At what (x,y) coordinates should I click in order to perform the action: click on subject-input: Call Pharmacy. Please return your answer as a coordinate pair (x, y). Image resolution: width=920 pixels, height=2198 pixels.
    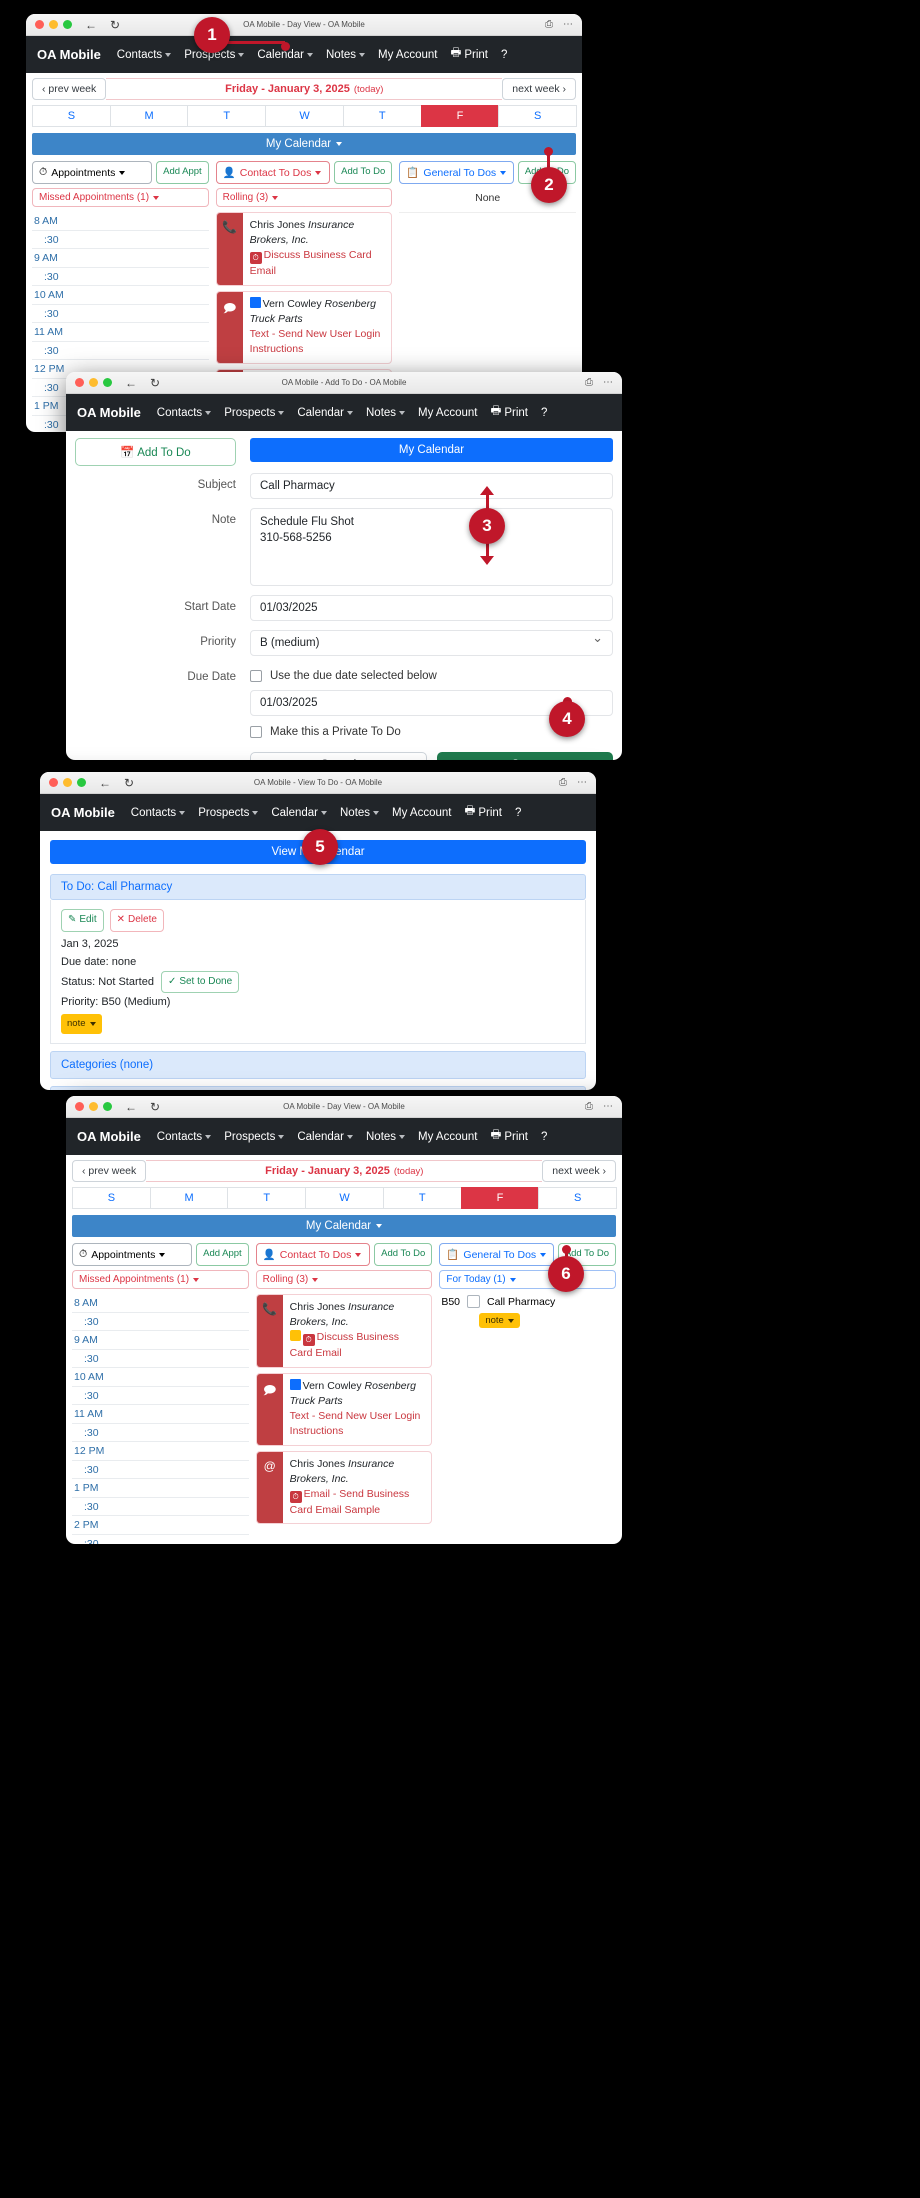
    Looking at the image, I should click on (431, 486).